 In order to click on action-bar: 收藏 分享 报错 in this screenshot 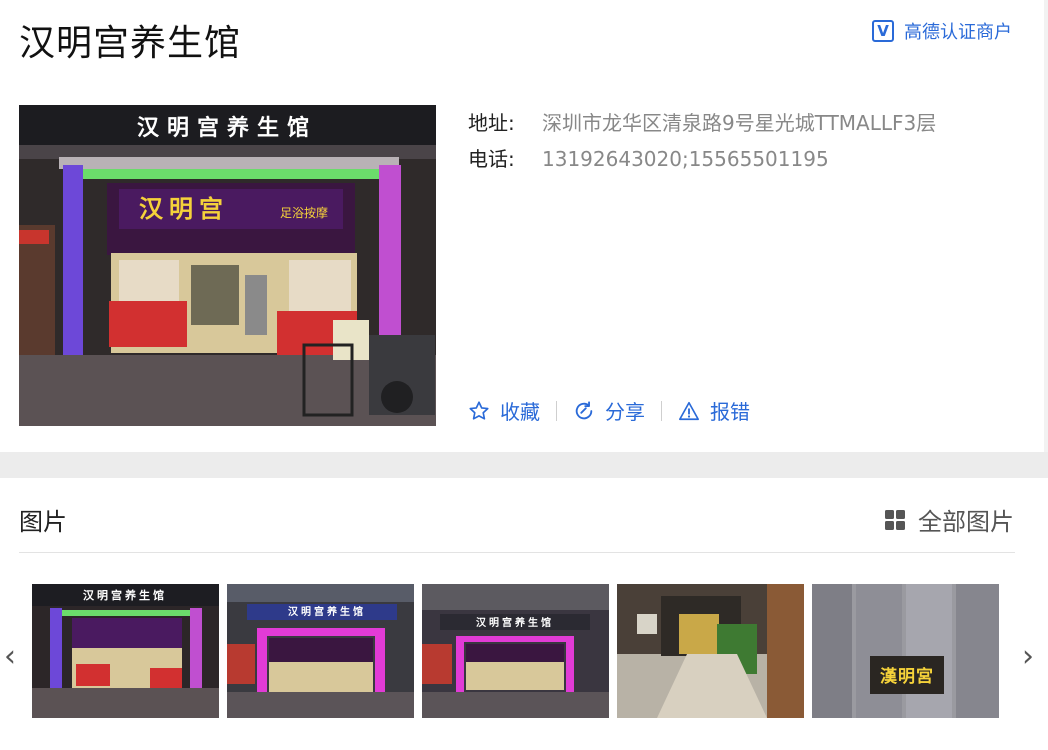, I will do `click(609, 410)`.